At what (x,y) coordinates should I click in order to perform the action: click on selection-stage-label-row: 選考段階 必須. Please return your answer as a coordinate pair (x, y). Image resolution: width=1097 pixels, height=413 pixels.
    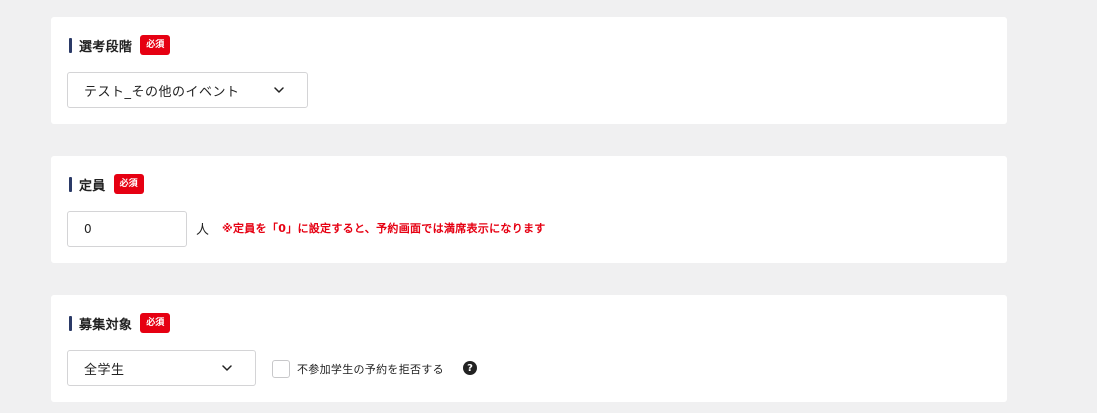
    Looking at the image, I should click on (120, 45).